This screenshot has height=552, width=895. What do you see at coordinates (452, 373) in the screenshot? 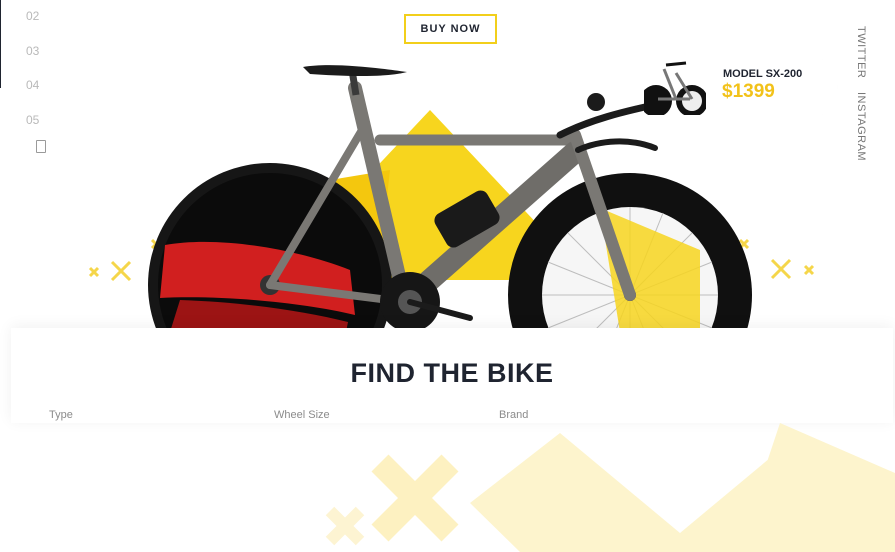
I see `finder-title: FIND THE BIKE` at bounding box center [452, 373].